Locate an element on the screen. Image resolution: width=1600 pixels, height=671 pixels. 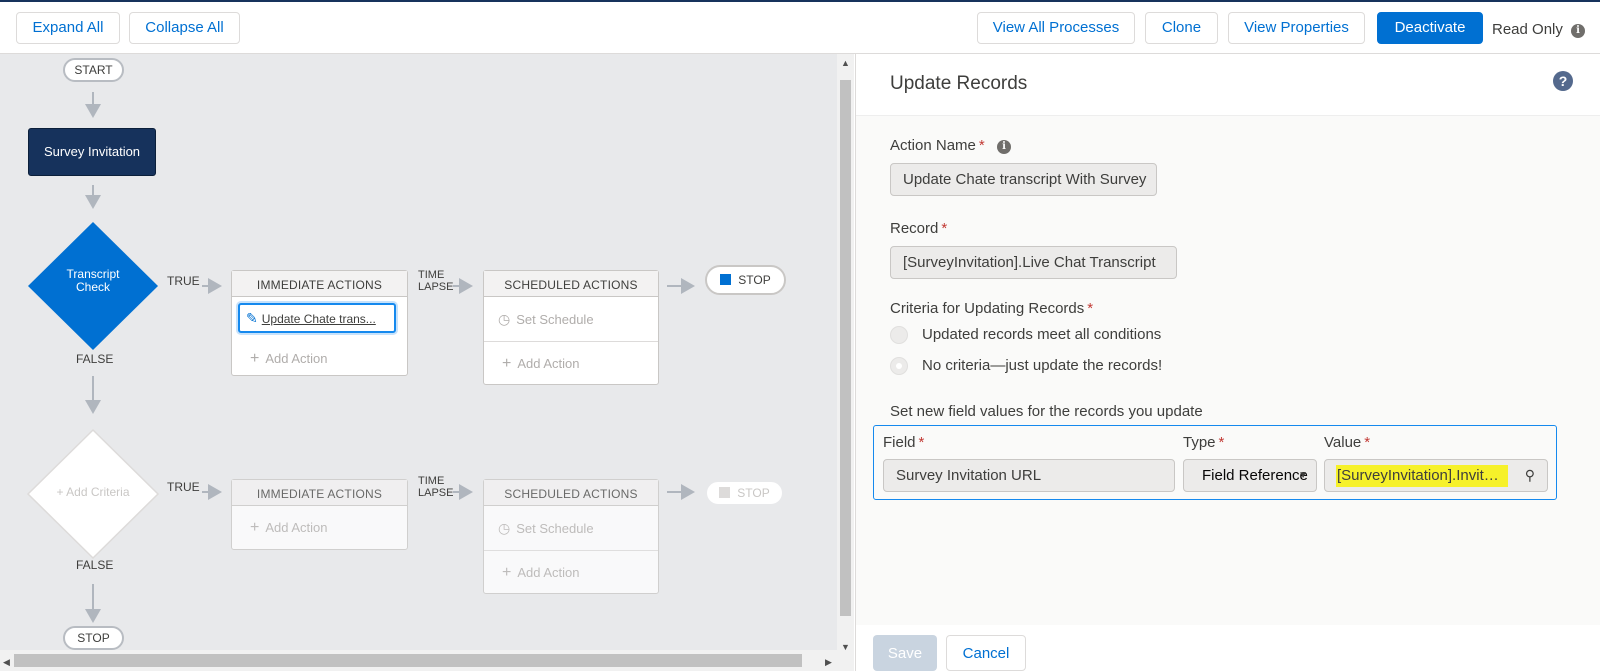
immediate-actions-box-2: IMMEDIATE ACTIONS + Add Action is located at coordinates (319, 514).